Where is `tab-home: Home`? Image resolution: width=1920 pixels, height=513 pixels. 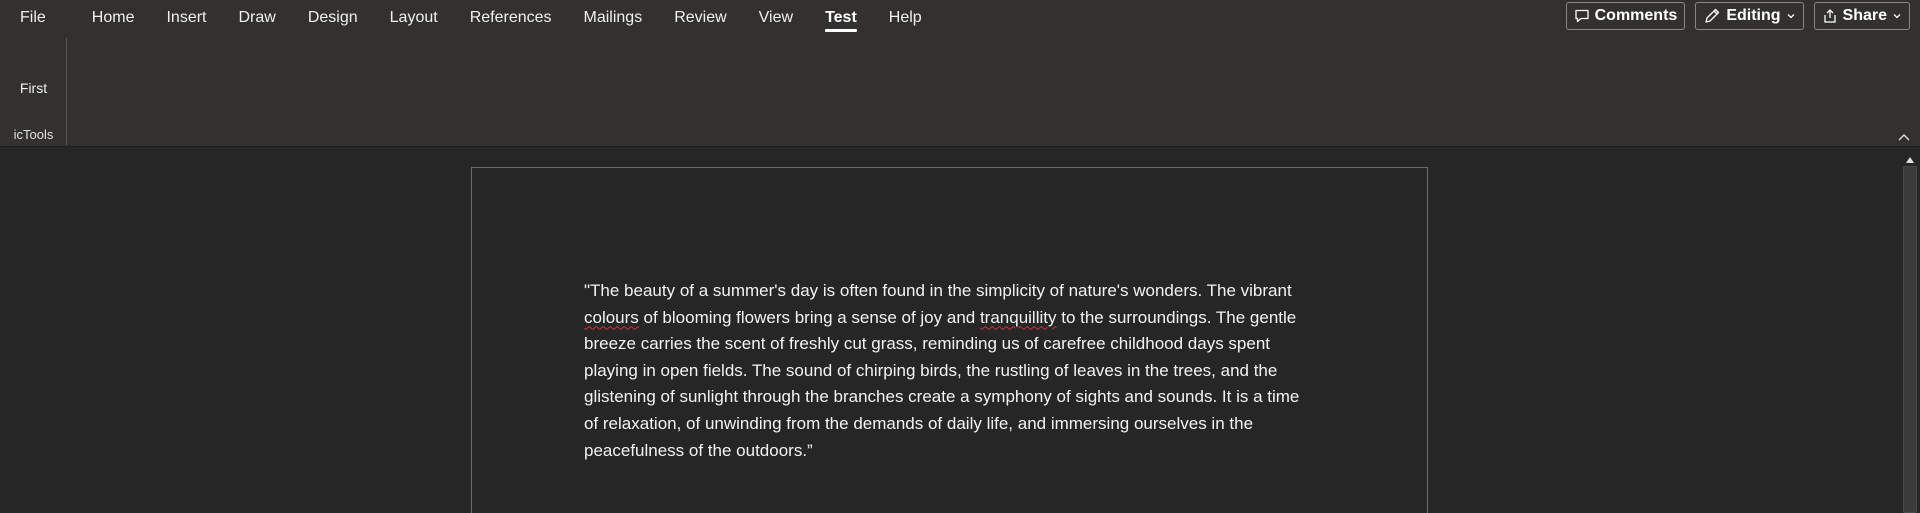 tab-home: Home is located at coordinates (113, 18).